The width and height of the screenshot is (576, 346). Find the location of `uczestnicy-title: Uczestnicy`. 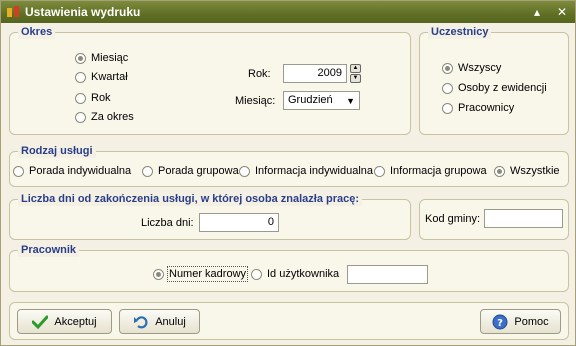

uczestnicy-title: Uczestnicy is located at coordinates (460, 32).